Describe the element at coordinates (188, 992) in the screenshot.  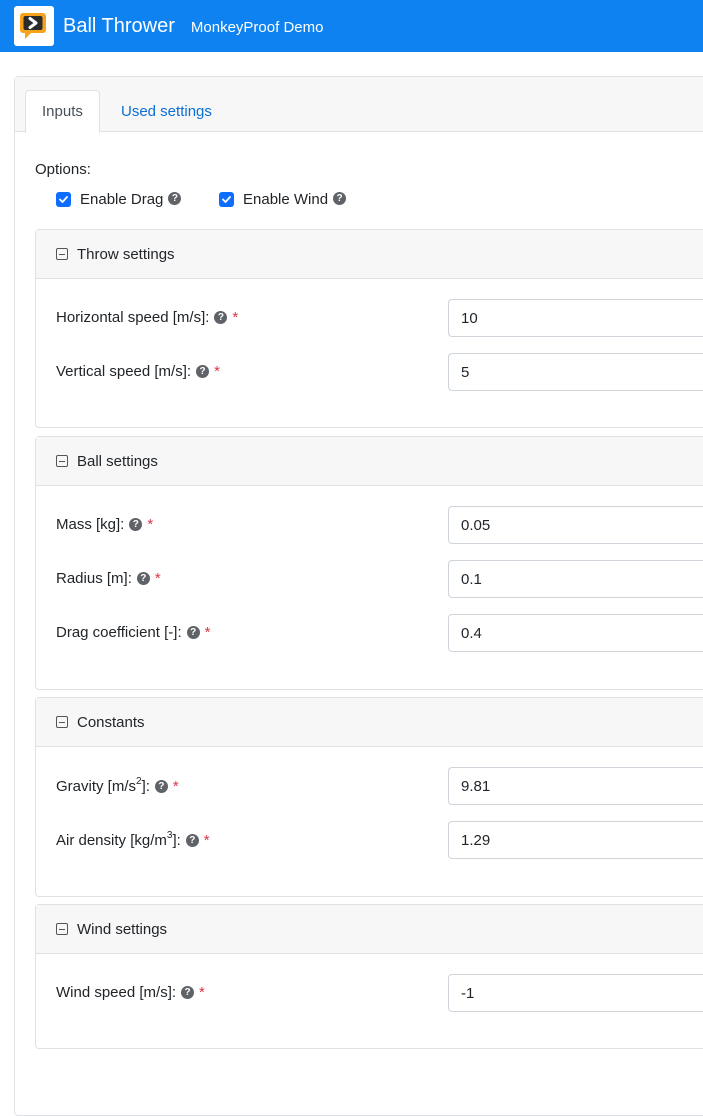
I see `wind-speed-help-icon: ?` at that location.